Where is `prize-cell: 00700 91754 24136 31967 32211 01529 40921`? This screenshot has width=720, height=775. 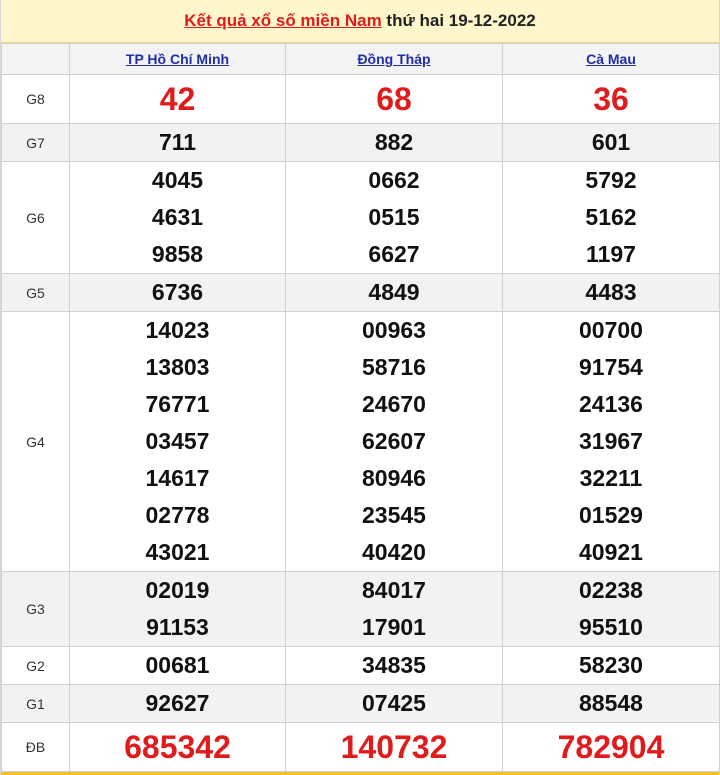
prize-cell: 00700 91754 24136 31967 32211 01529 40921 is located at coordinates (611, 441).